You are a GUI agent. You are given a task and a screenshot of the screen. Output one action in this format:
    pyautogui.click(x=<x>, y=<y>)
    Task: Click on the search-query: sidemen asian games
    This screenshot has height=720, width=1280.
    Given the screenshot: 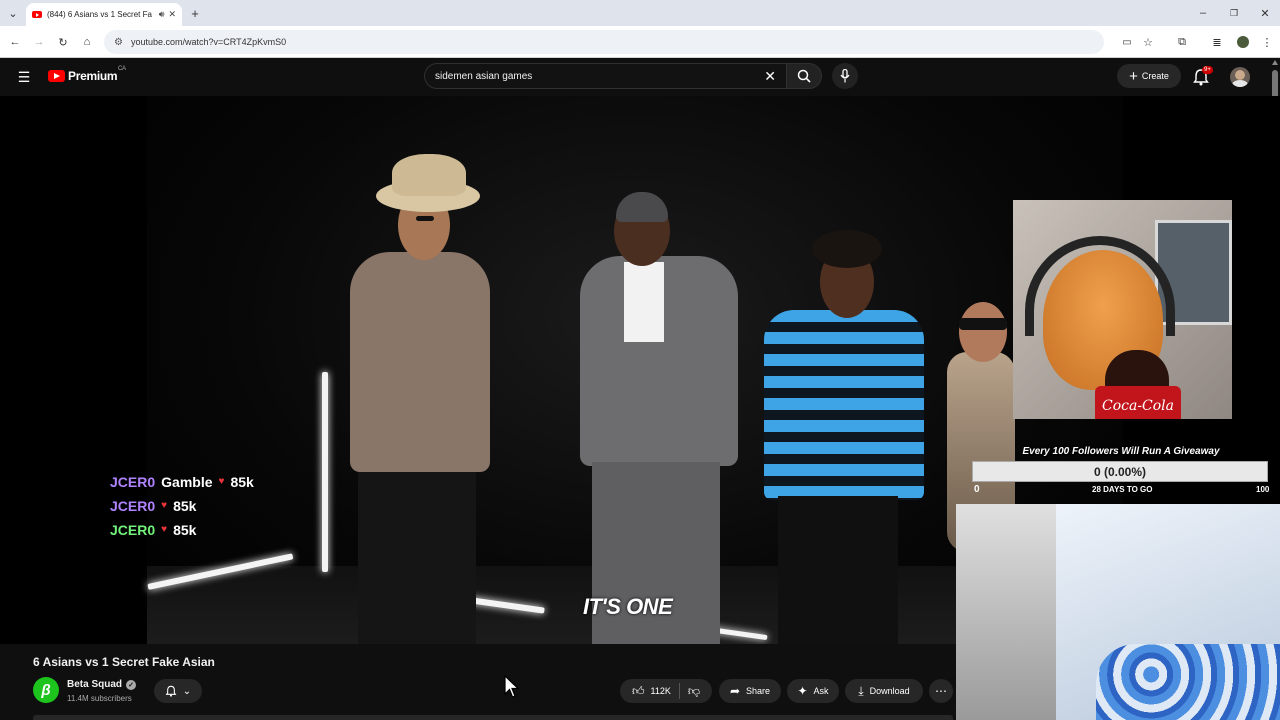 What is the action you would take?
    pyautogui.click(x=484, y=76)
    